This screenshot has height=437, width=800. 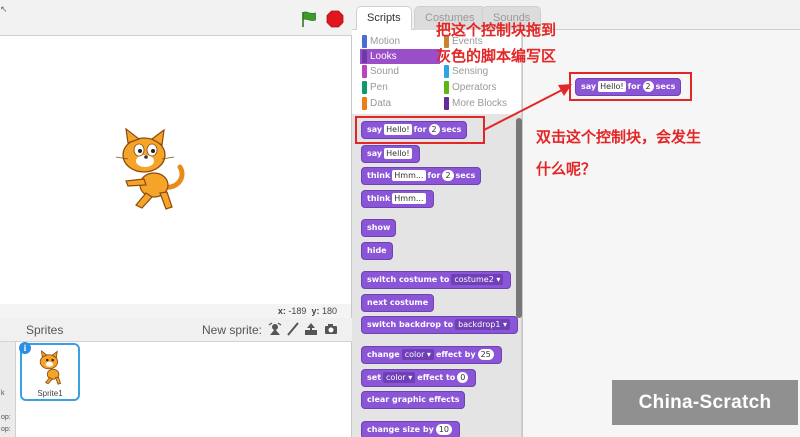 What do you see at coordinates (398, 303) in the screenshot?
I see `block-next-costume: next costume` at bounding box center [398, 303].